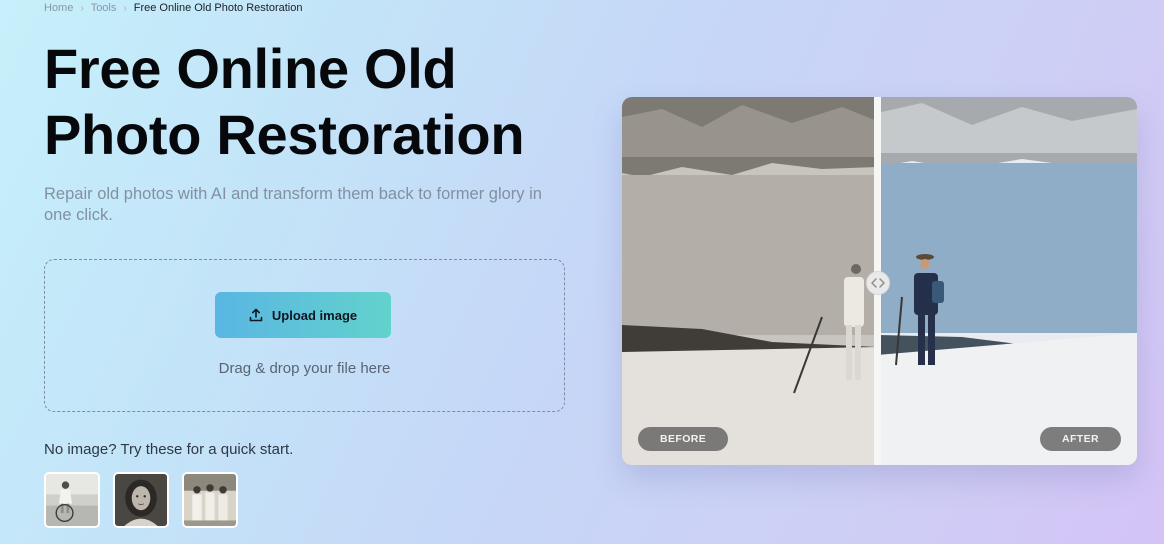 The width and height of the screenshot is (1164, 544). I want to click on breadcrumb-current: Free Online Old Photo Restoration, so click(218, 8).